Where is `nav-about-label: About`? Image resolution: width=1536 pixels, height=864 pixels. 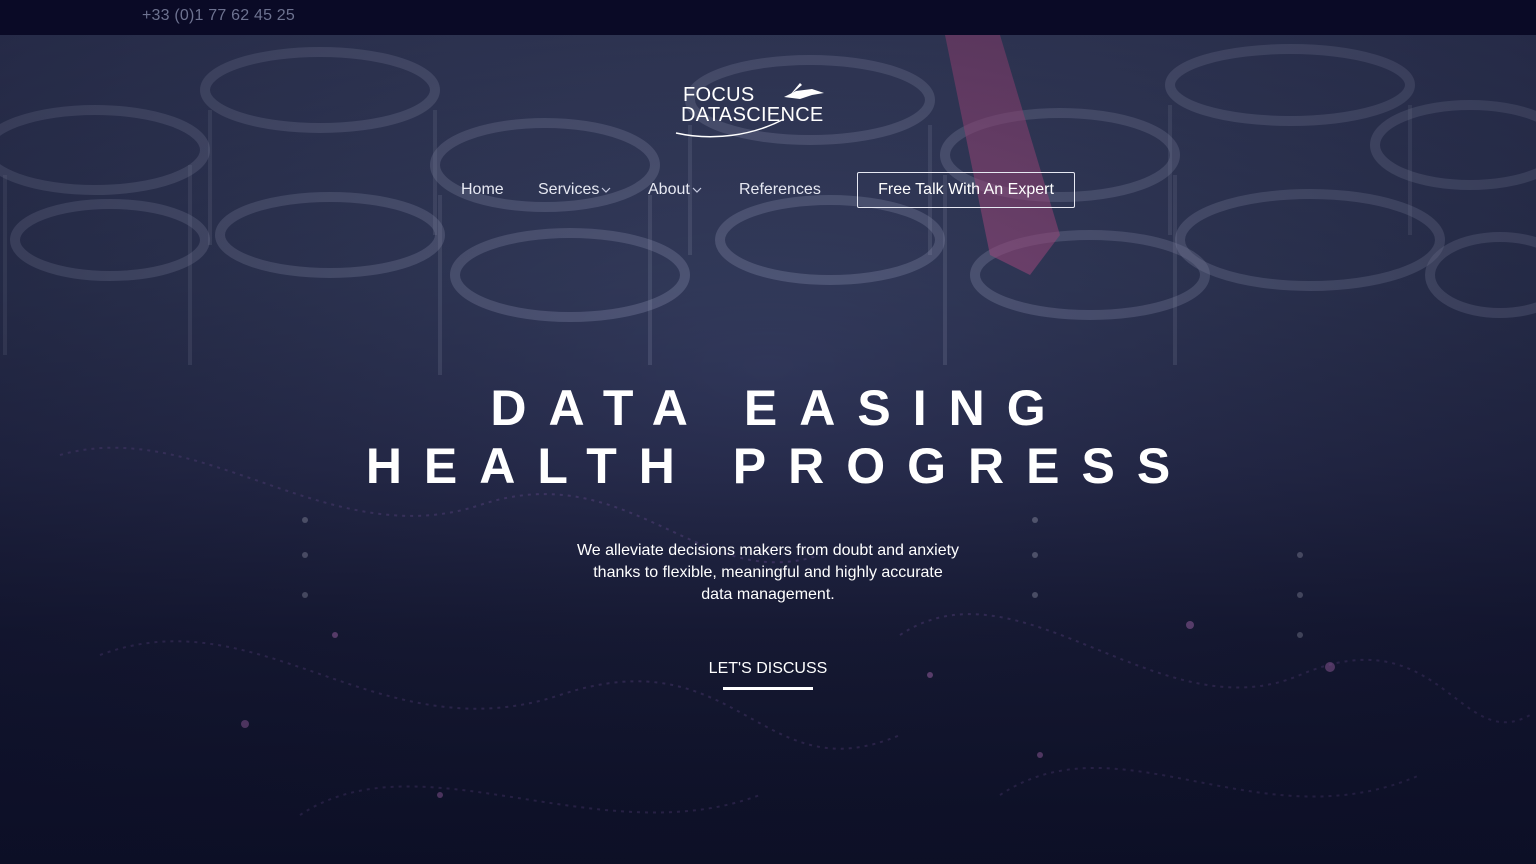 nav-about-label: About is located at coordinates (669, 189).